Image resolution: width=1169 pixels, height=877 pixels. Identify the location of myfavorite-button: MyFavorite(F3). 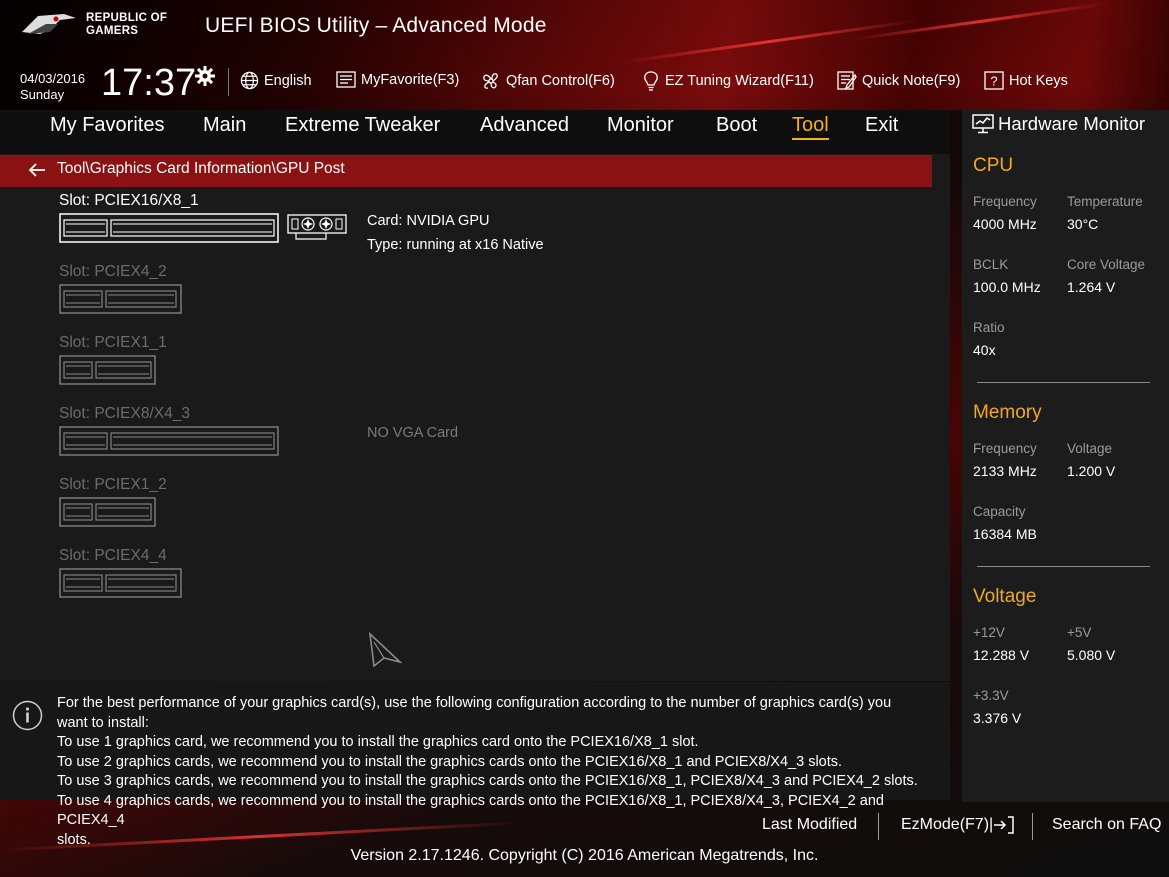
(397, 79).